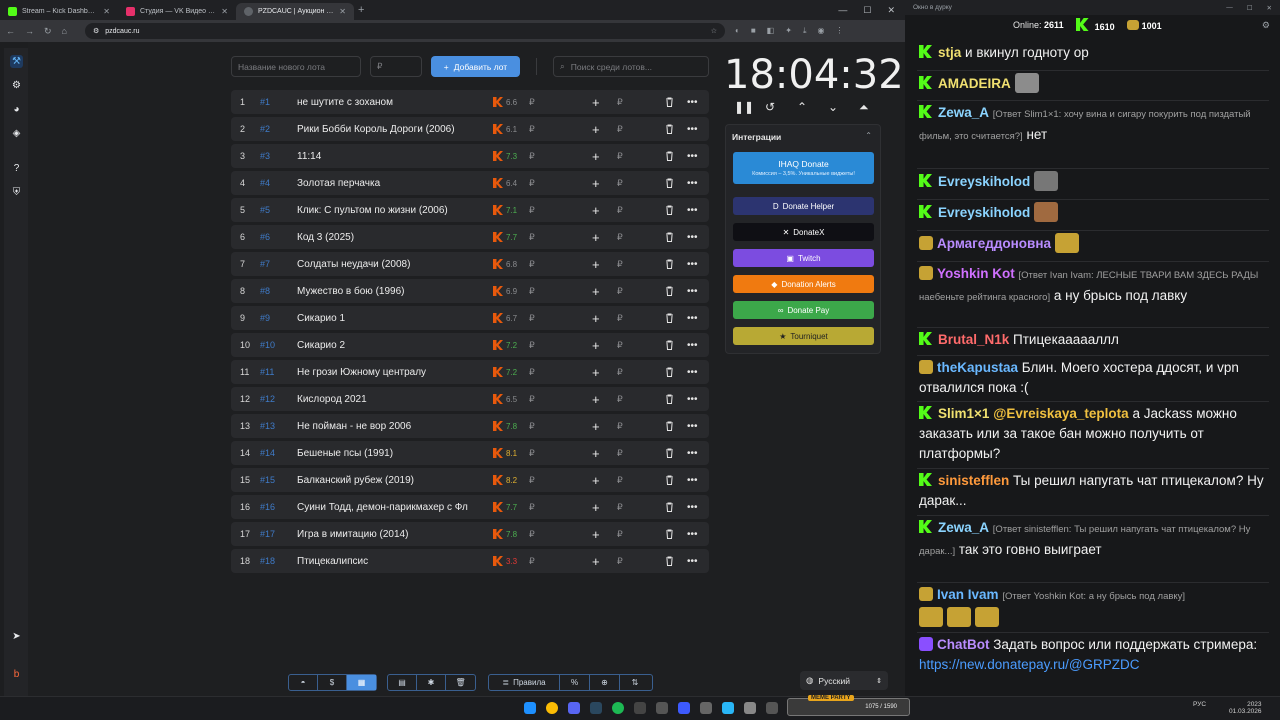  What do you see at coordinates (505, 102) in the screenshot?
I see `kinopoisk-rating: 6.6` at bounding box center [505, 102].